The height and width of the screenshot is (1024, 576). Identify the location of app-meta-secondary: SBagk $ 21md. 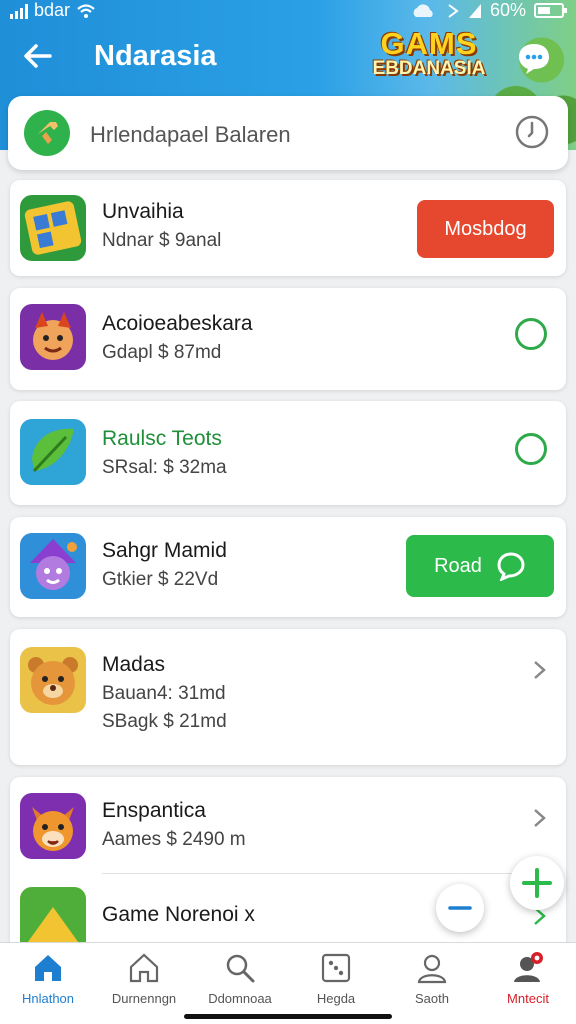
(164, 721).